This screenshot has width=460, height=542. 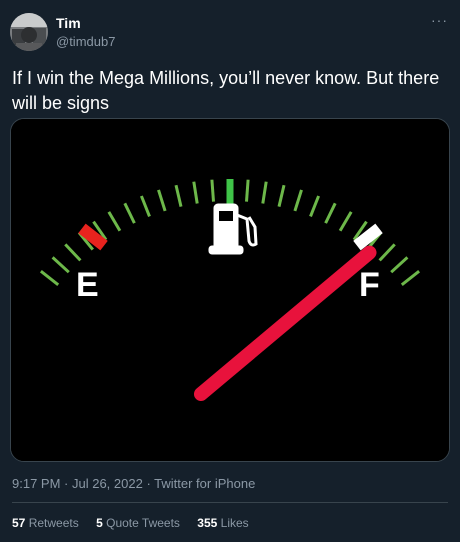 I want to click on retweets-label: Retweets, so click(x=53, y=523).